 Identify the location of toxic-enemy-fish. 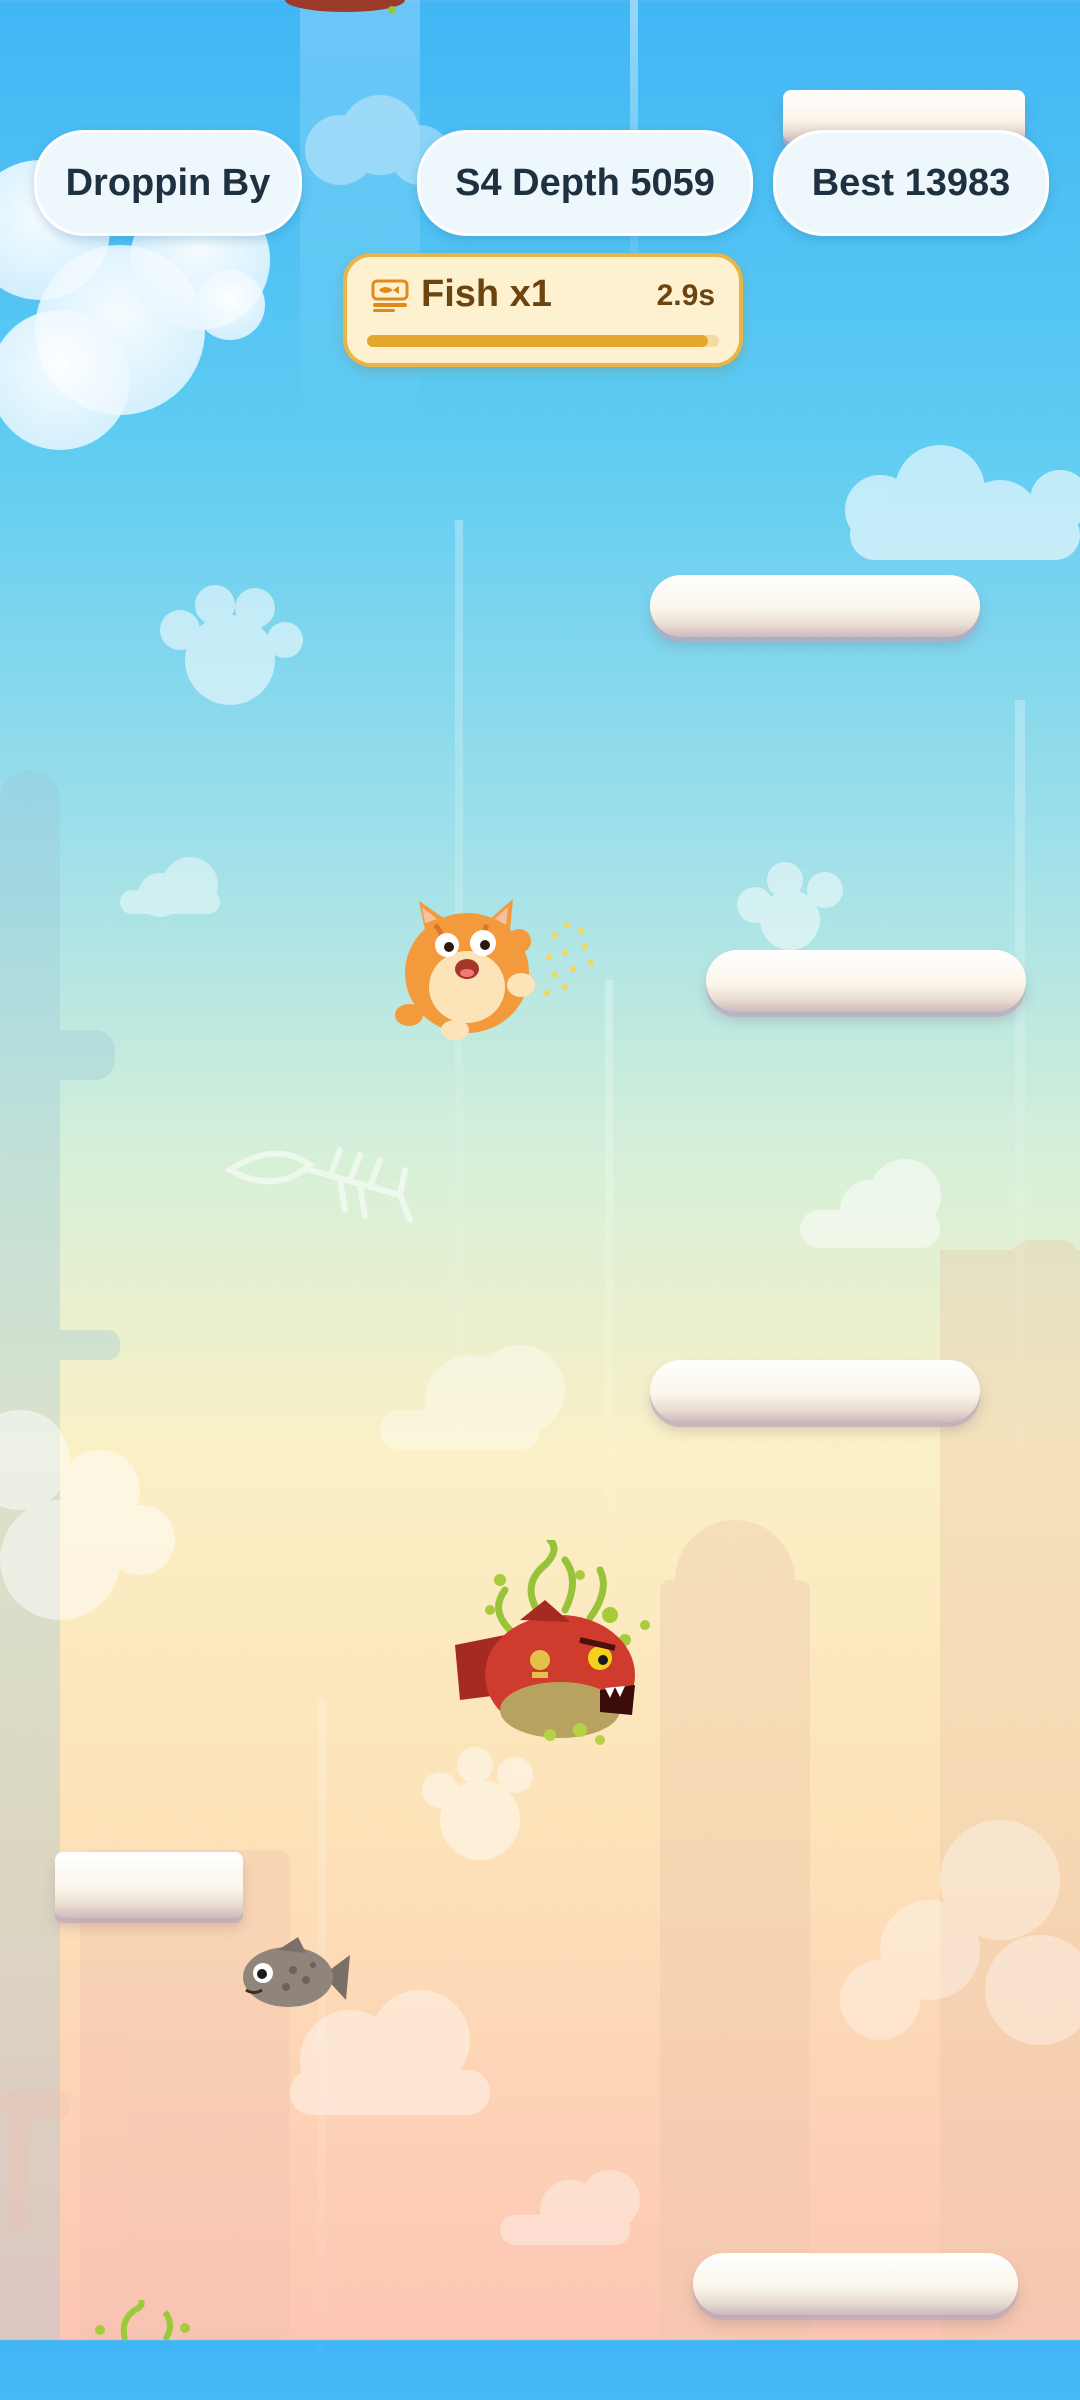
(552, 1642).